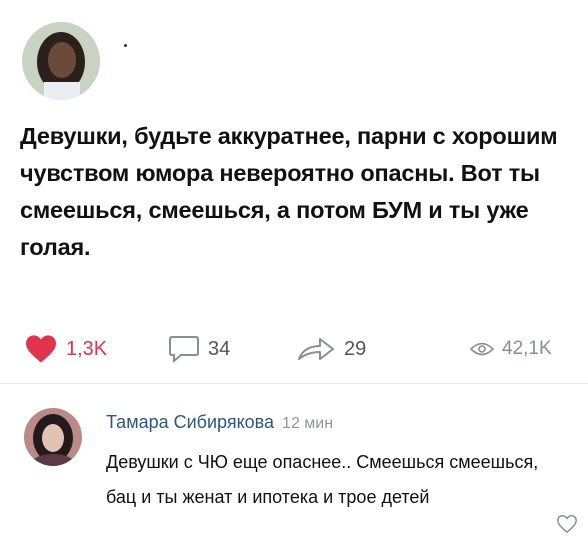  I want to click on comment-author-line: Тамара Сибирякова 12 мин, so click(219, 422).